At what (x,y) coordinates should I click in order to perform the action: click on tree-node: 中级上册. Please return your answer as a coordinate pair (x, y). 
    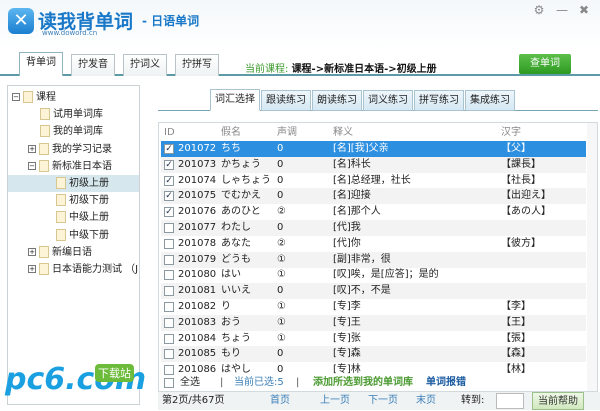
    Looking at the image, I should click on (73, 217).